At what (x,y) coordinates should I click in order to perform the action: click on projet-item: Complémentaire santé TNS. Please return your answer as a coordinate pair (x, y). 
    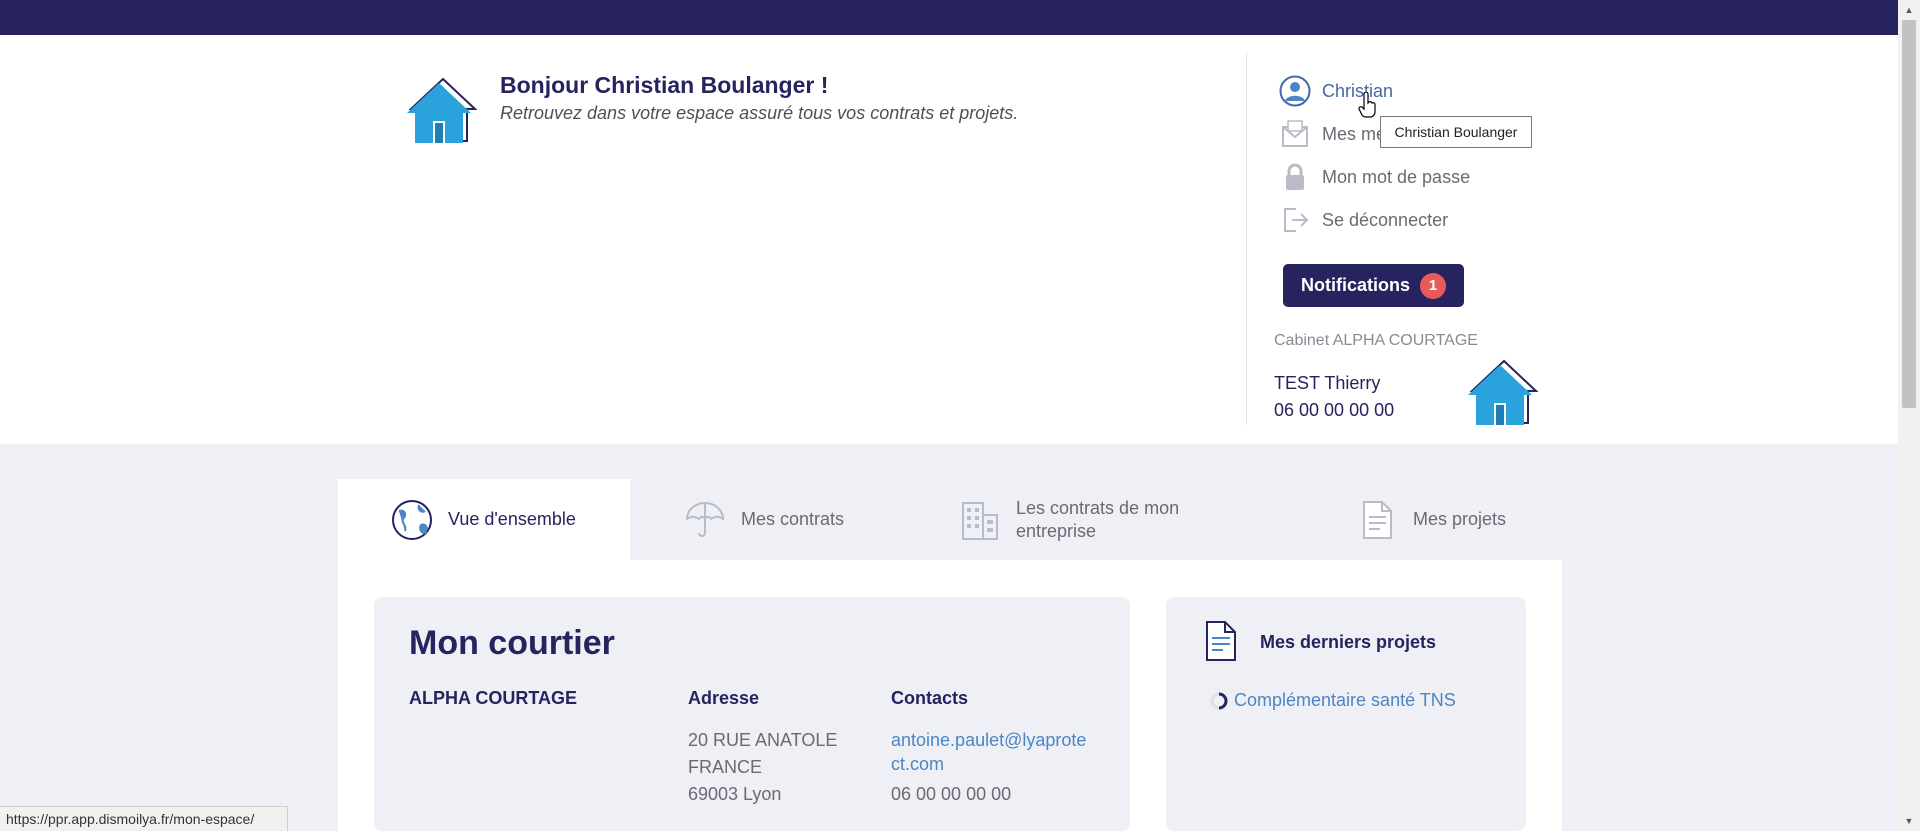
    Looking at the image, I should click on (1333, 700).